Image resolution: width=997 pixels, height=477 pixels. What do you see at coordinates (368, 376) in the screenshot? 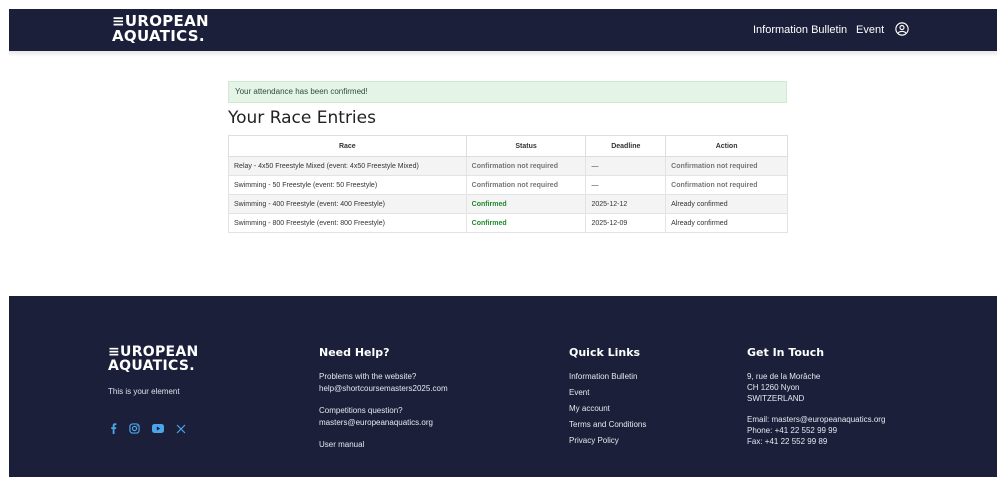
I see `help-website-question: Problems with the website?` at bounding box center [368, 376].